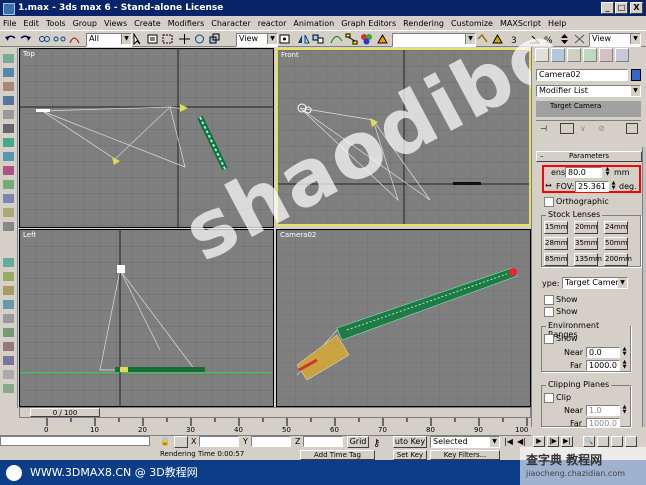 The width and height of the screenshot is (646, 485). What do you see at coordinates (522, 442) in the screenshot?
I see `previous-frame-icon: ◀|` at bounding box center [522, 442].